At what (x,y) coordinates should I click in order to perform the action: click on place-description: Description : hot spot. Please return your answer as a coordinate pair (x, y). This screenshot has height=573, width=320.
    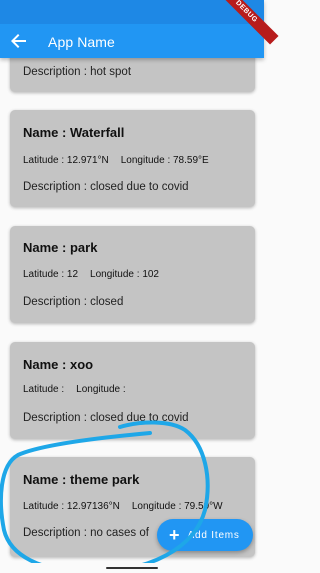
    Looking at the image, I should click on (77, 72).